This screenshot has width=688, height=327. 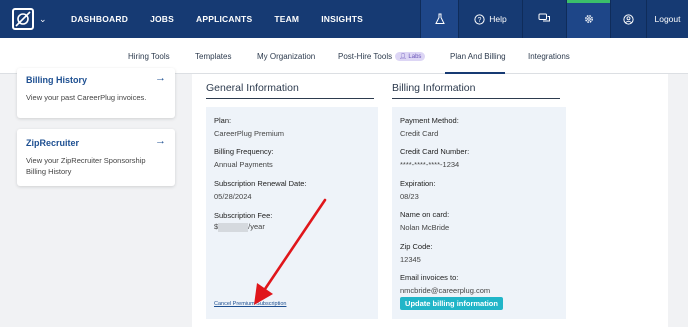 I want to click on billing-frequency-value: Annual Payments, so click(x=243, y=164).